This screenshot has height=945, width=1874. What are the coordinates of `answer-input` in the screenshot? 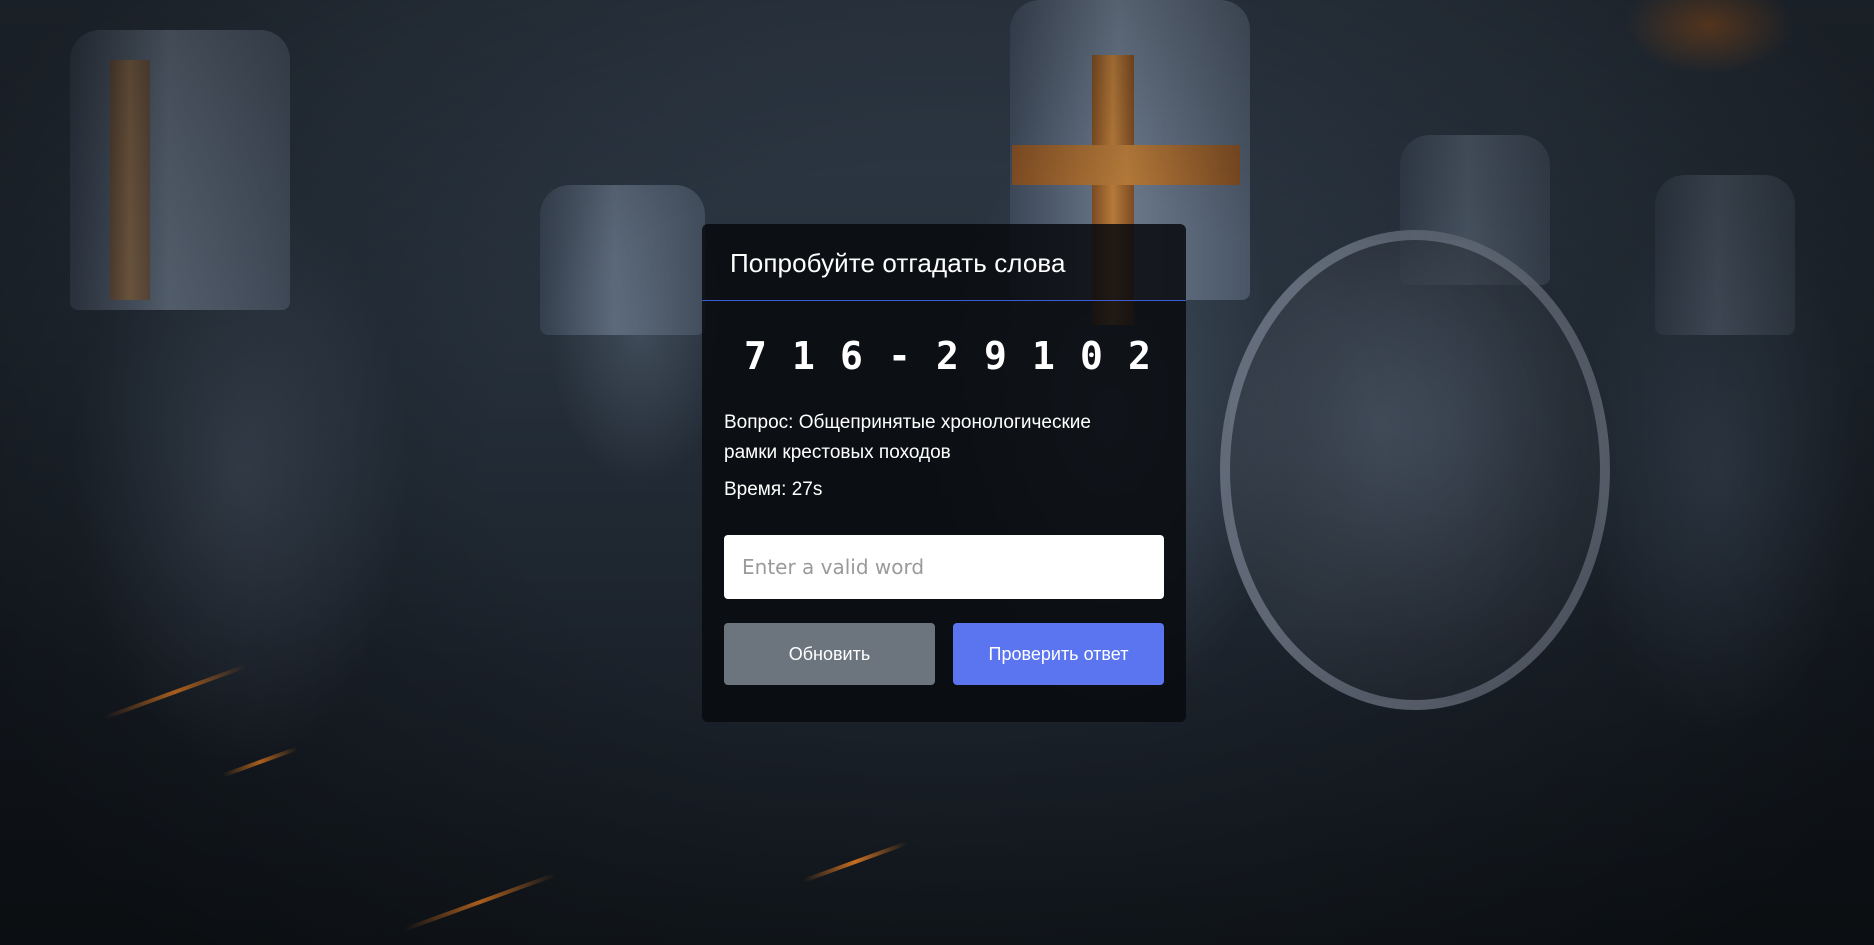 It's located at (944, 567).